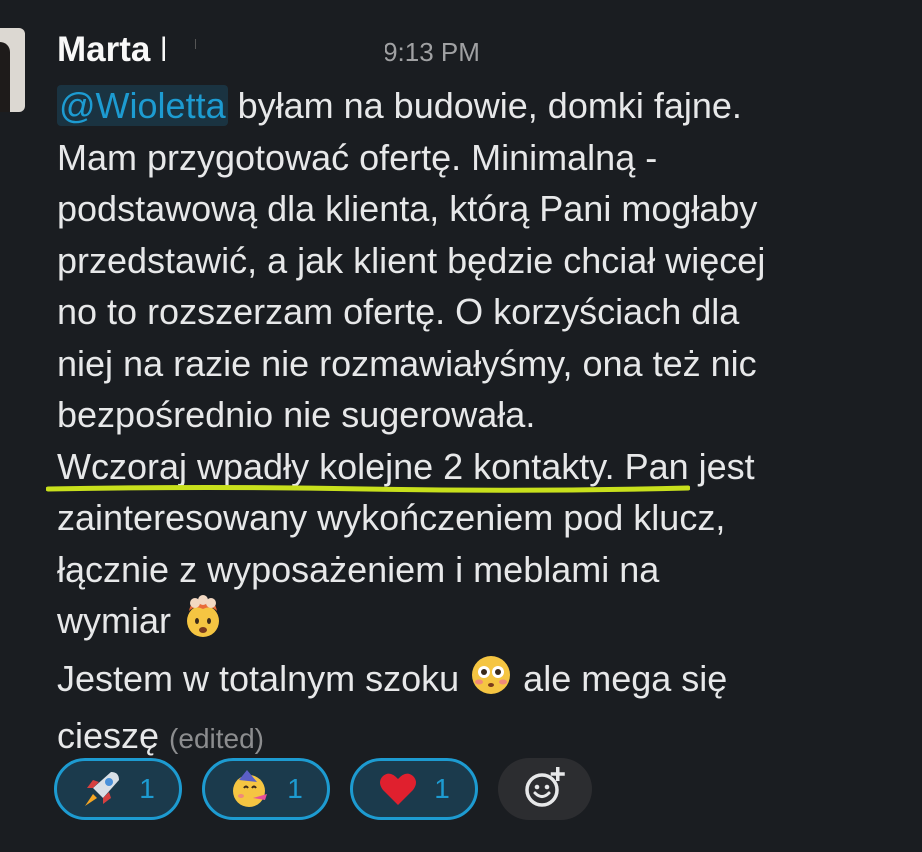  Describe the element at coordinates (203, 624) in the screenshot. I see `exploding-head-emoji-icon` at that location.